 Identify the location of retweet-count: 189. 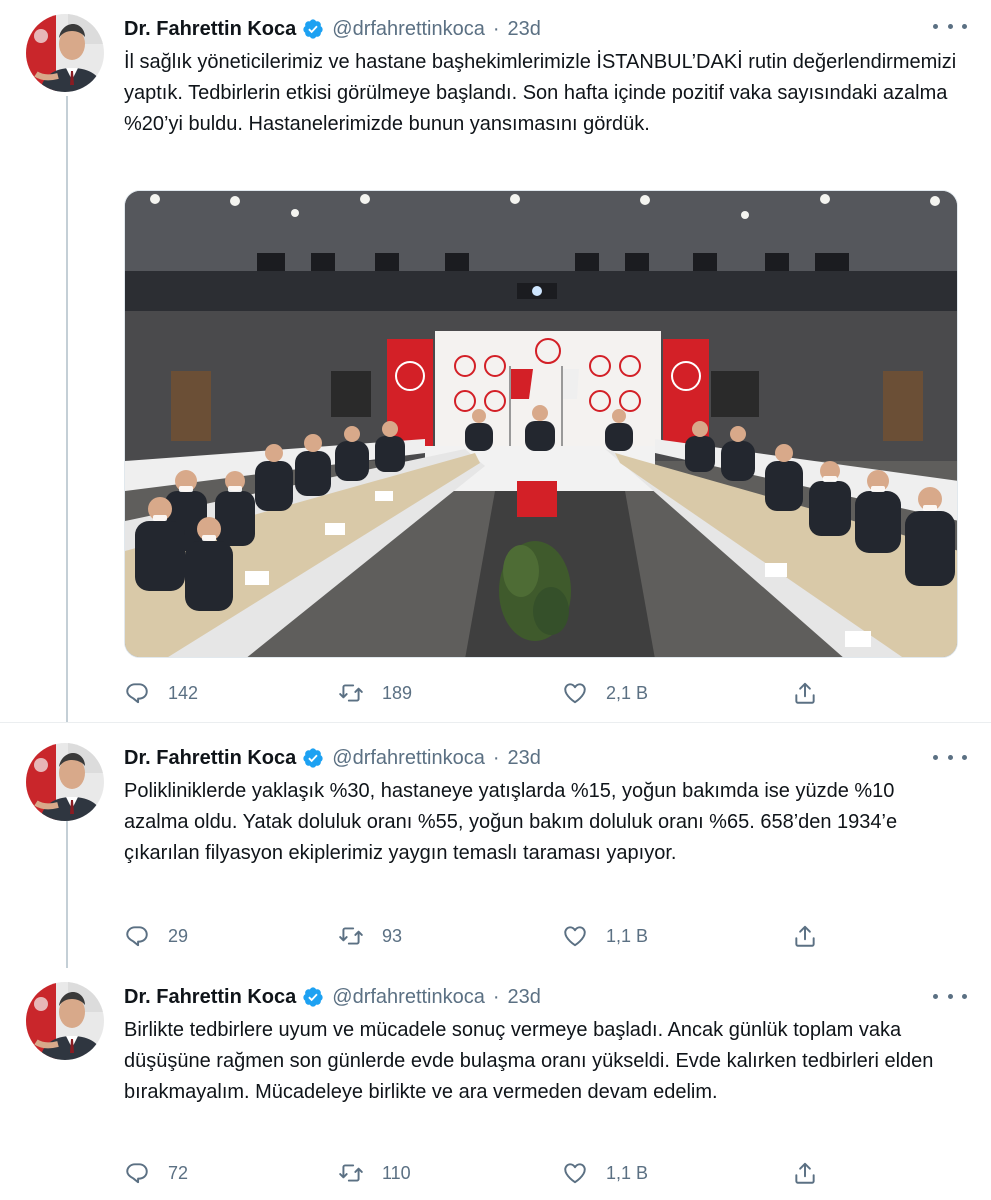
(397, 692).